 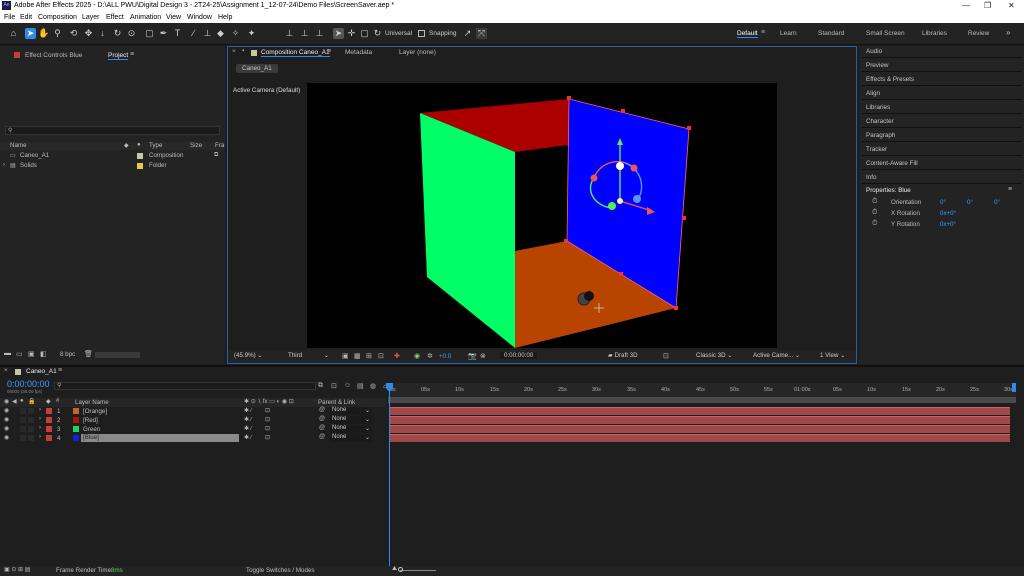 What do you see at coordinates (304, 33) in the screenshot?
I see `world-axis-icon: ⊥` at bounding box center [304, 33].